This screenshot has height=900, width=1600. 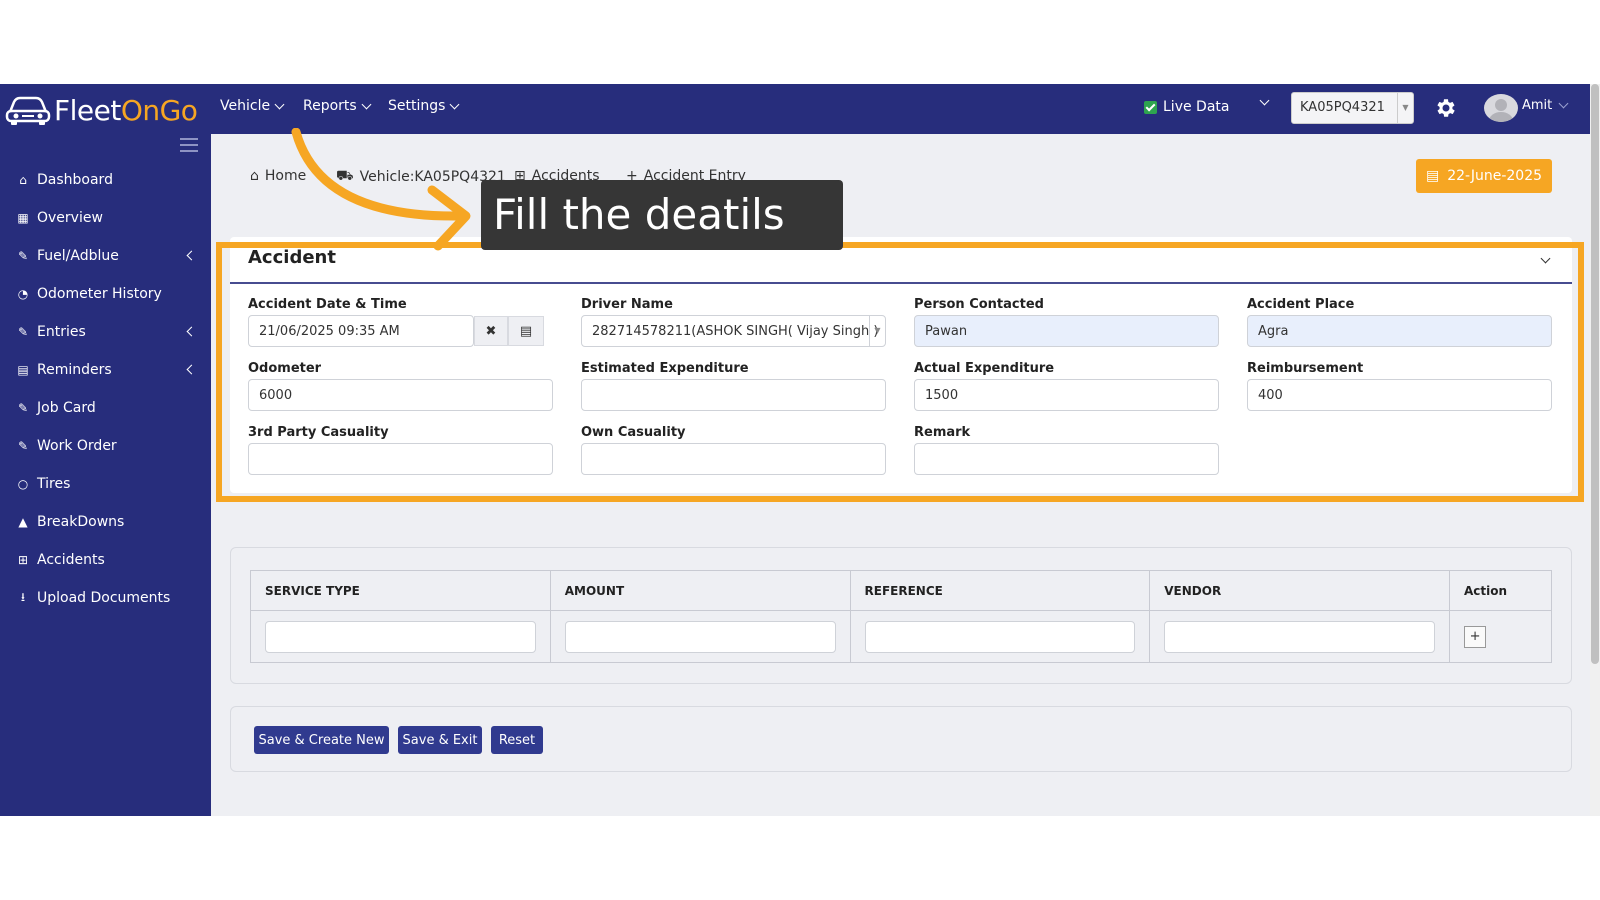 I want to click on user-name: Amit, so click(x=1537, y=105).